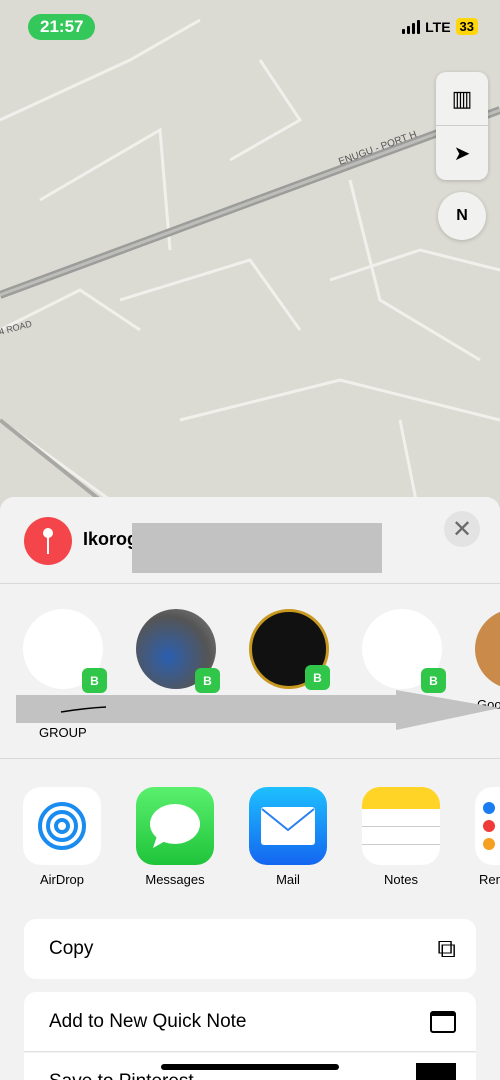 This screenshot has width=500, height=1080. What do you see at coordinates (71, 948) in the screenshot?
I see `action-label: Copy` at bounding box center [71, 948].